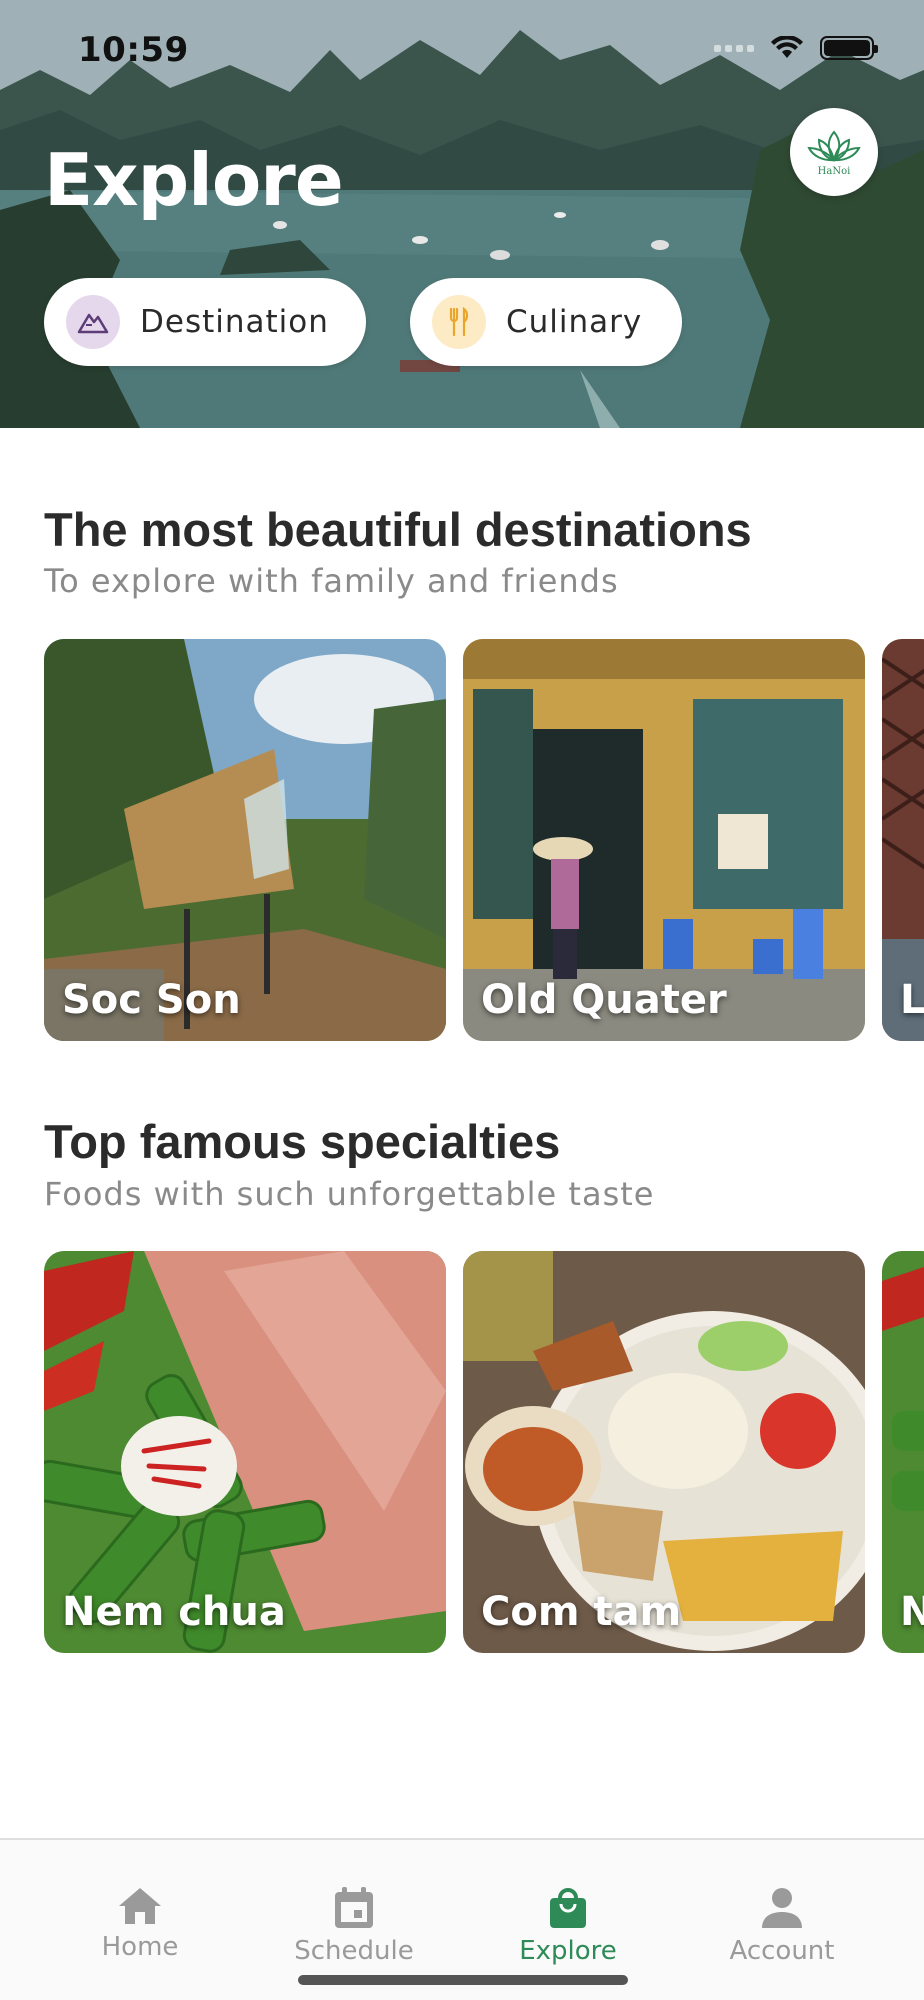 The width and height of the screenshot is (924, 2000). I want to click on culinary-chip: Culinary, so click(546, 322).